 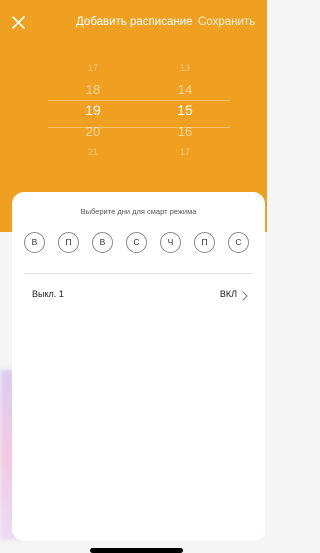 I want to click on day-toggle-sun: С, so click(x=238, y=242).